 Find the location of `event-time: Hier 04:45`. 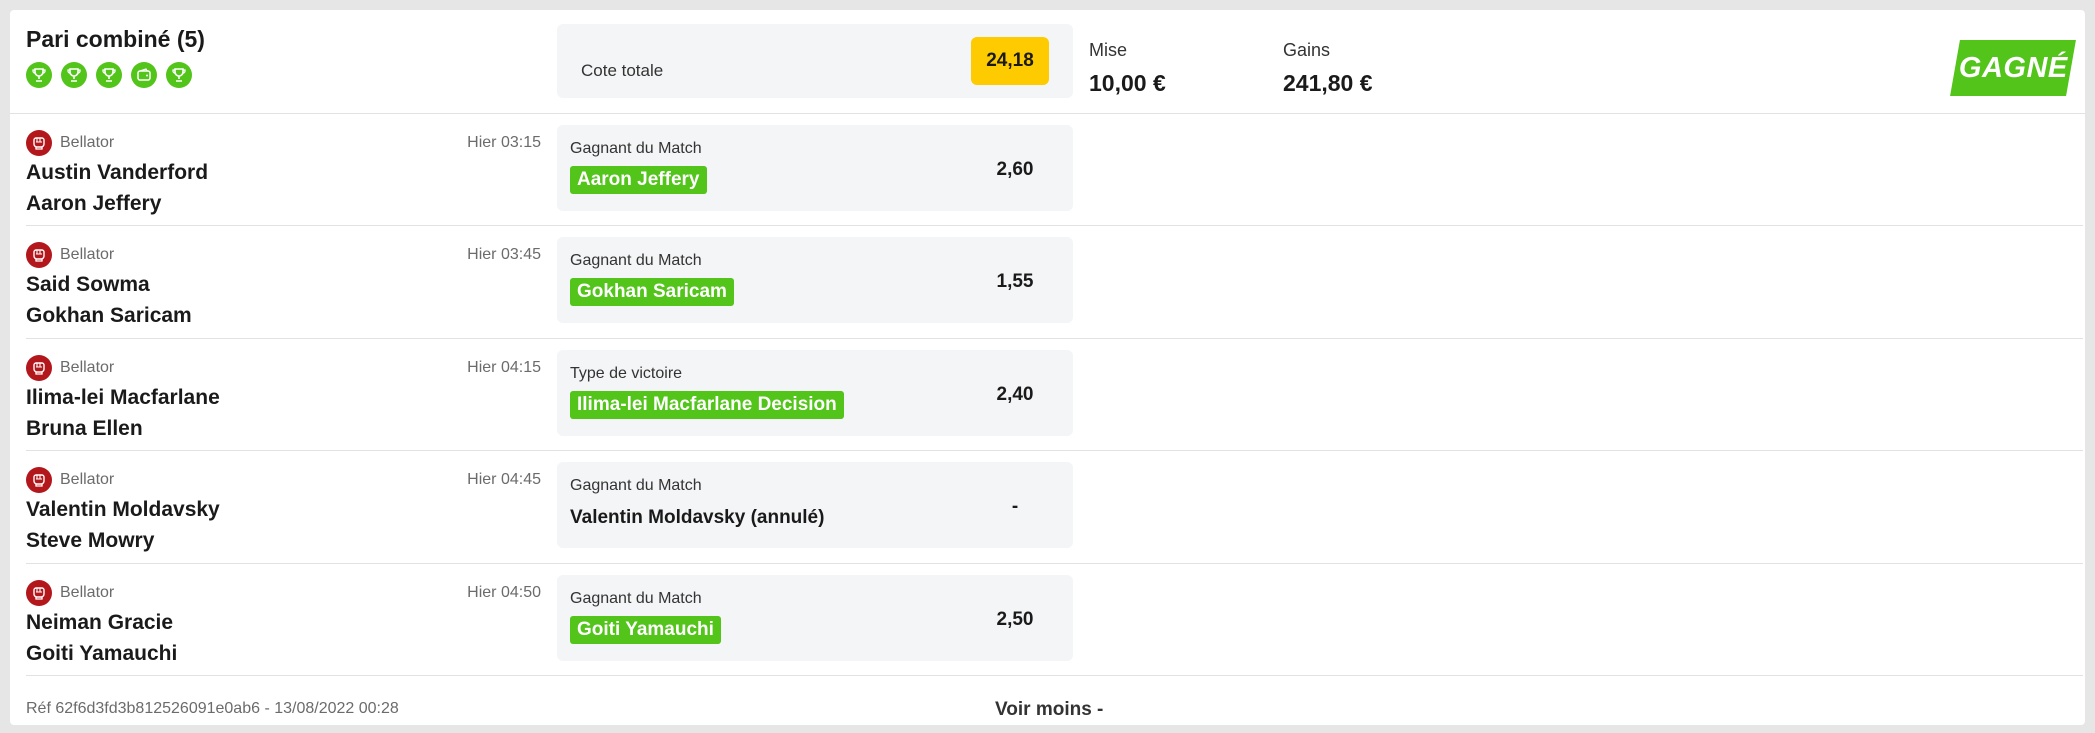

event-time: Hier 04:45 is located at coordinates (504, 480).